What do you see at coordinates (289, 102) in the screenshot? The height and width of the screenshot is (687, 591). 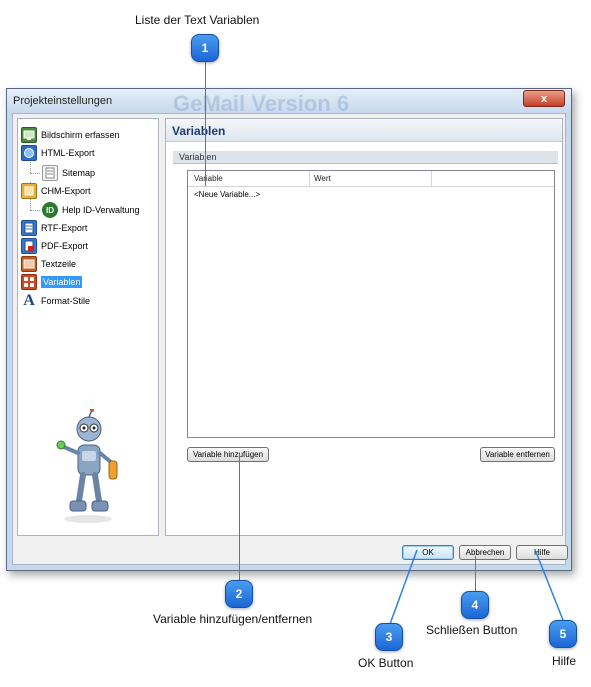 I see `title-bar: Projekteinstellungen GeMail Version 6 x` at bounding box center [289, 102].